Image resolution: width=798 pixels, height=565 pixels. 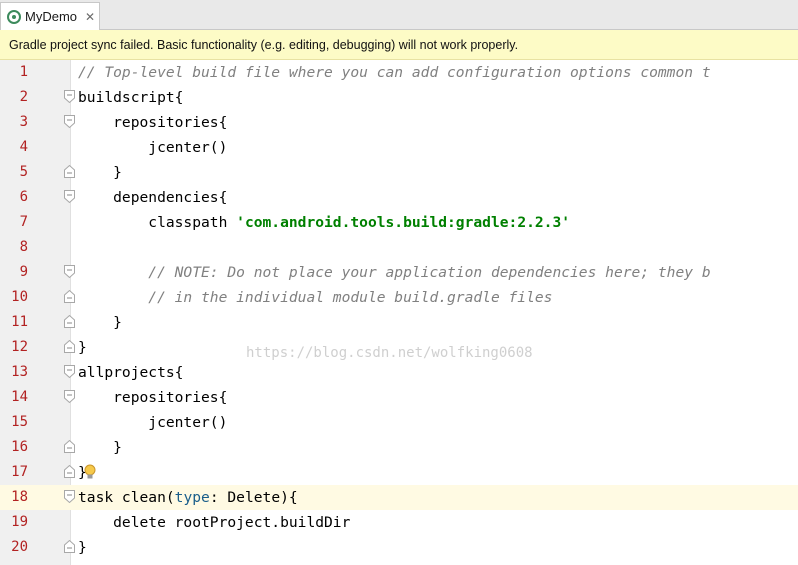 What do you see at coordinates (14, 147) in the screenshot?
I see `line-number: 4` at bounding box center [14, 147].